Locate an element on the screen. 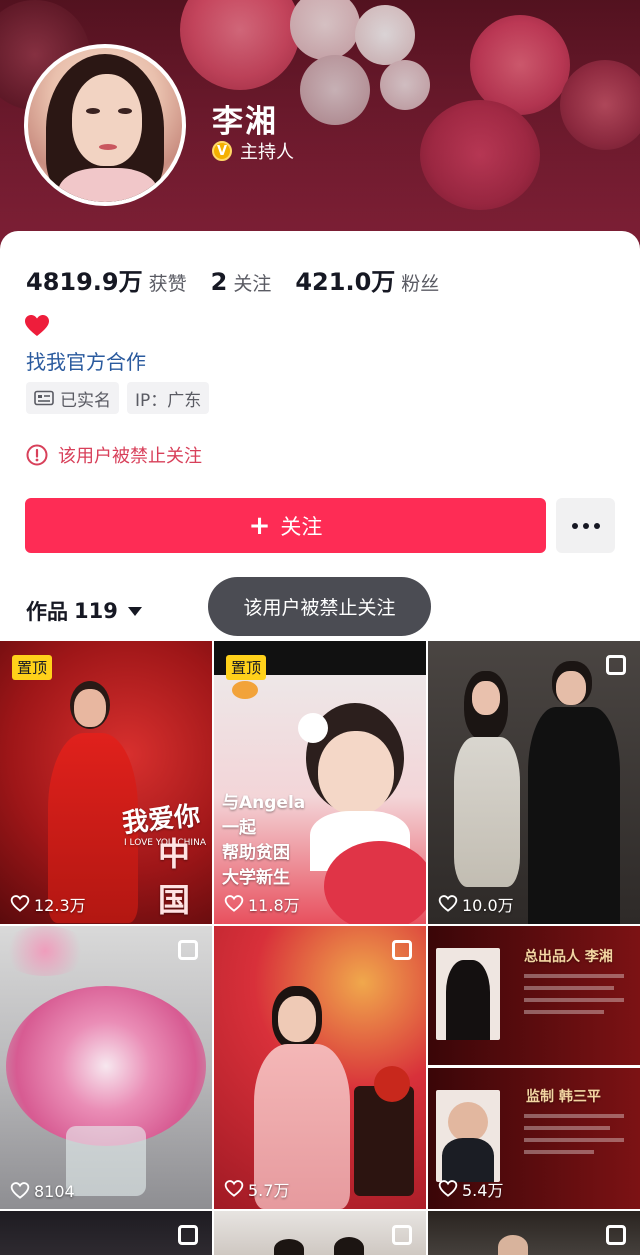 The height and width of the screenshot is (1255, 640). verified-row: V 主持人 is located at coordinates (253, 151).